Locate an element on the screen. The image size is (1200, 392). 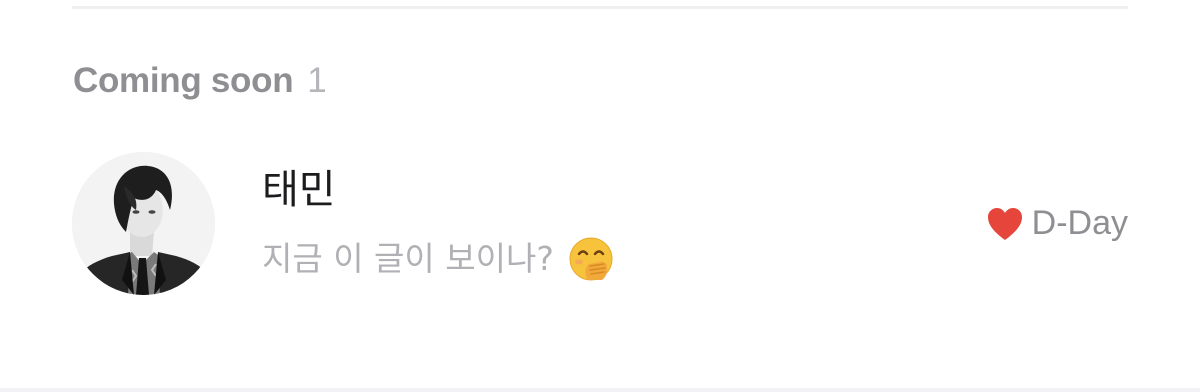
item-name: 태민 is located at coordinates (299, 190).